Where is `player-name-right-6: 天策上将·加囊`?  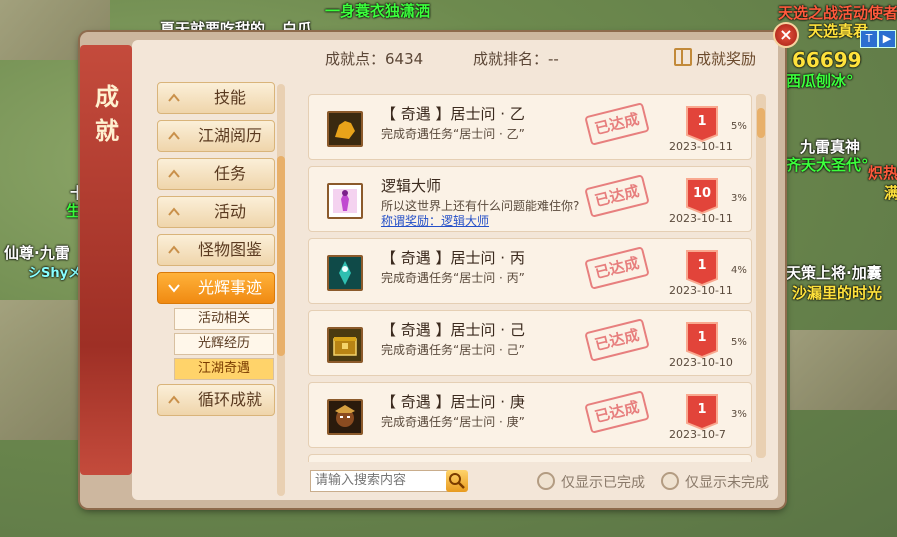 player-name-right-6: 天策上将·加囊 is located at coordinates (834, 272).